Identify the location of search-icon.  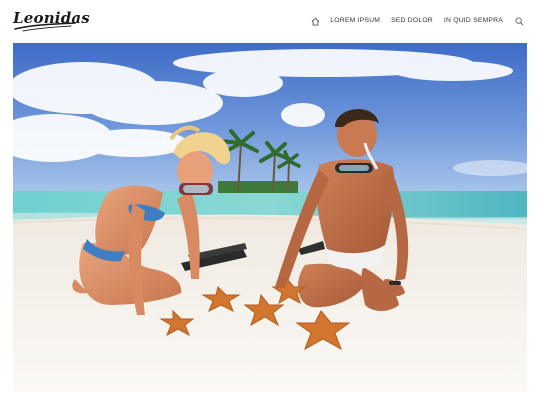
(519, 21).